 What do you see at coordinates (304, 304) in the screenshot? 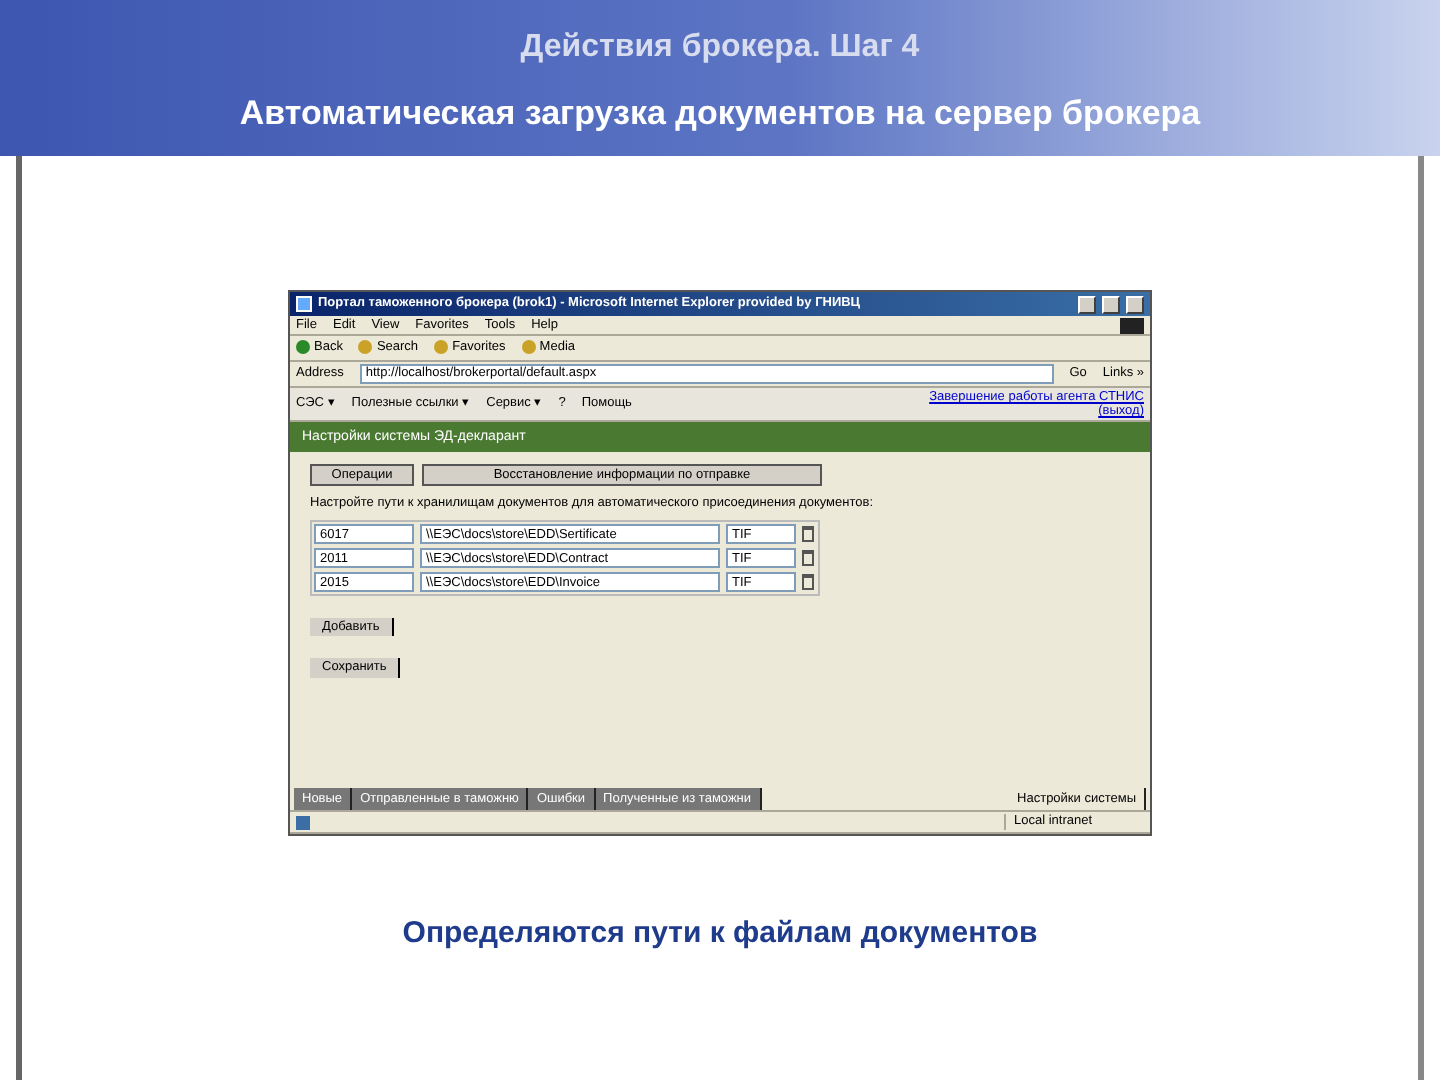
I see `browser-icon` at bounding box center [304, 304].